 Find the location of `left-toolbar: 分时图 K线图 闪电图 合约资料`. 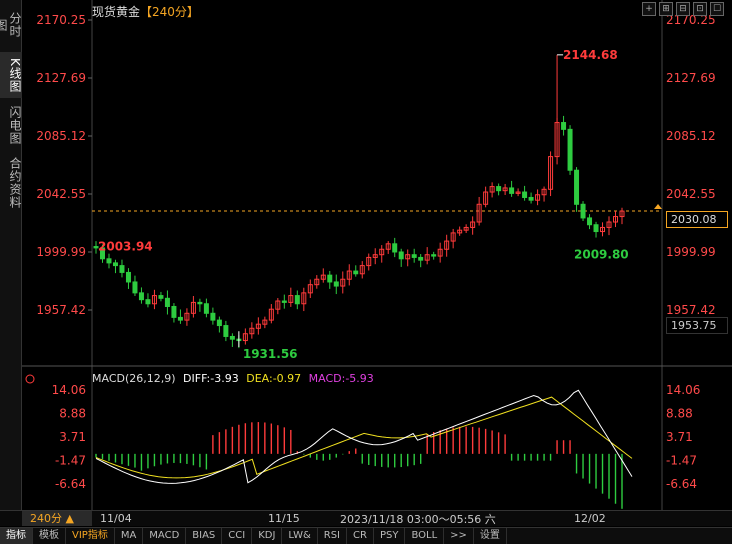

left-toolbar: 分时图 K线图 闪电图 合约资料 is located at coordinates (11, 255).